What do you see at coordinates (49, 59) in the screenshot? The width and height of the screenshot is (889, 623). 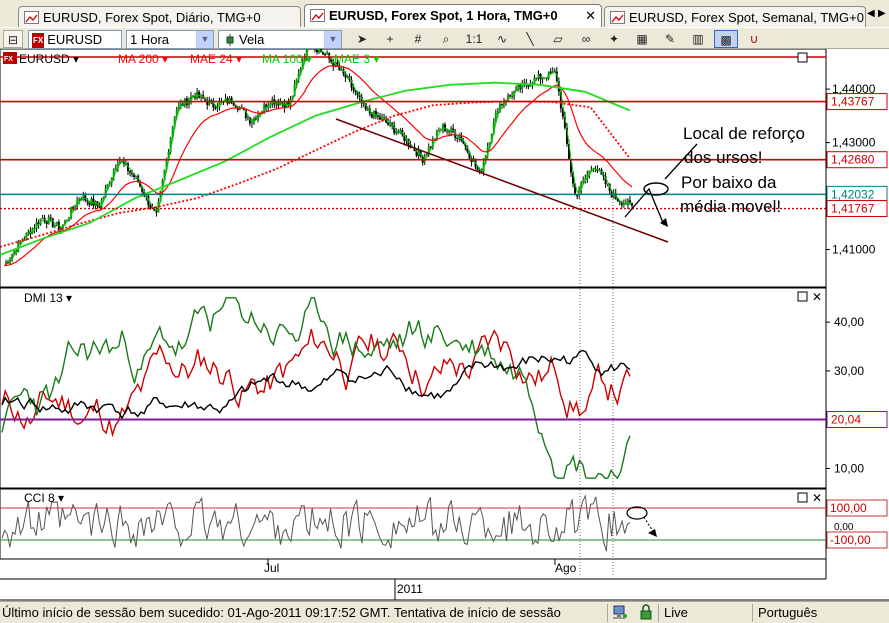 I see `symbol-label: EURUSD ▾` at bounding box center [49, 59].